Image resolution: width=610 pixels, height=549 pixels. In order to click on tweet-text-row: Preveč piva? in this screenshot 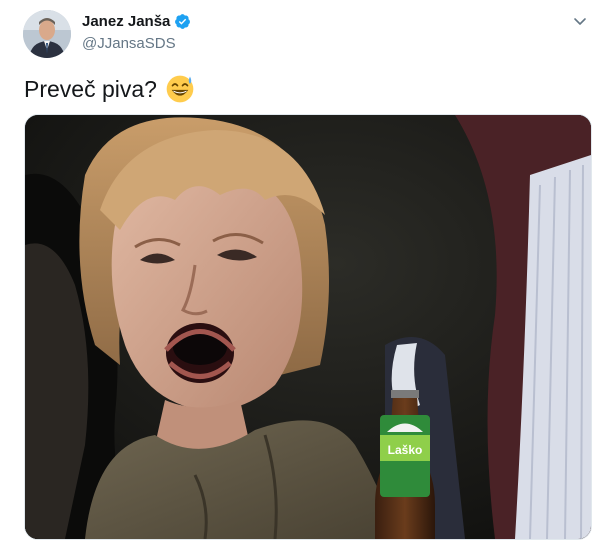, I will do `click(109, 89)`.